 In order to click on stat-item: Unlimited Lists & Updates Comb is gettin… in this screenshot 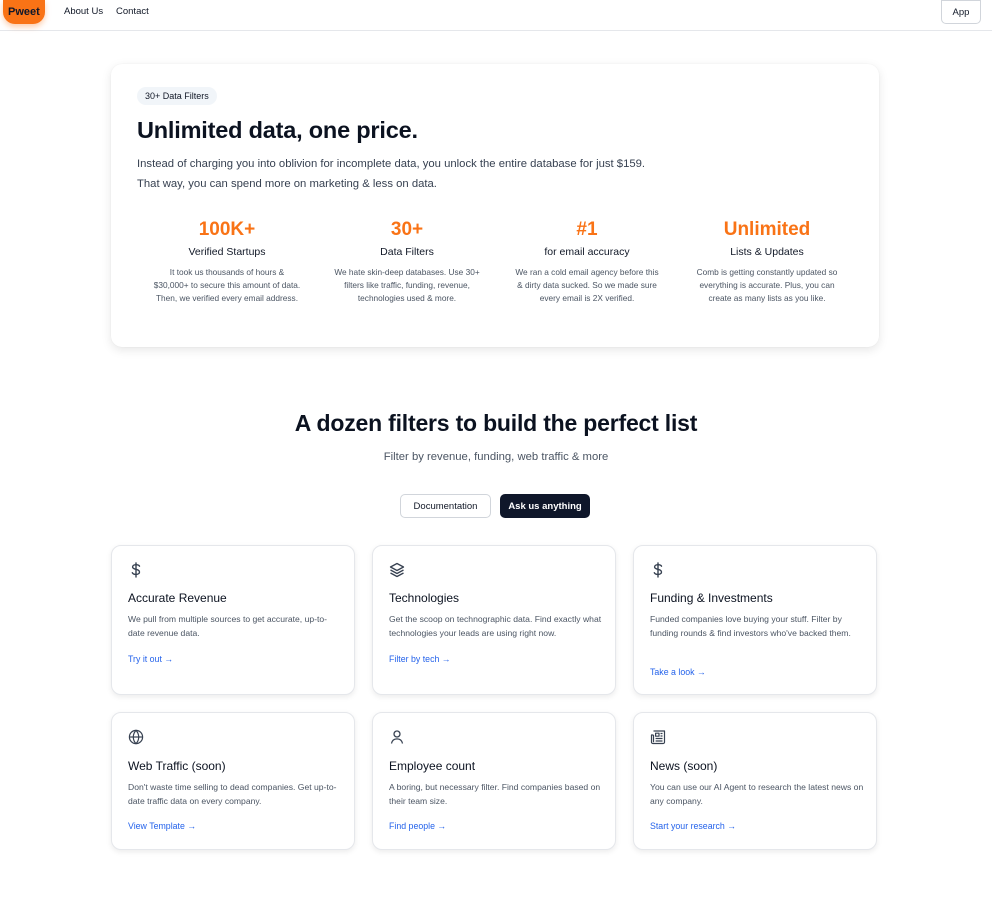, I will do `click(767, 261)`.